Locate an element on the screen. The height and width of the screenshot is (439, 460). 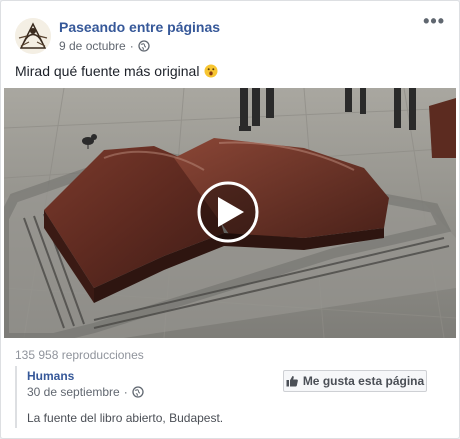
play-icon is located at coordinates (228, 212).